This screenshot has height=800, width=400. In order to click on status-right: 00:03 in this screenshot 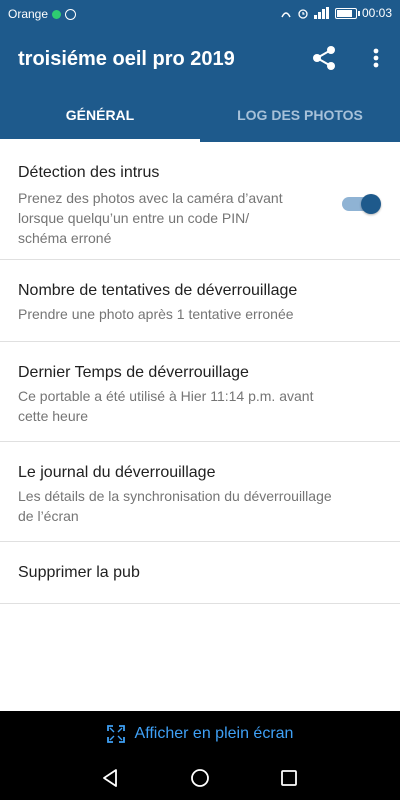, I will do `click(336, 13)`.